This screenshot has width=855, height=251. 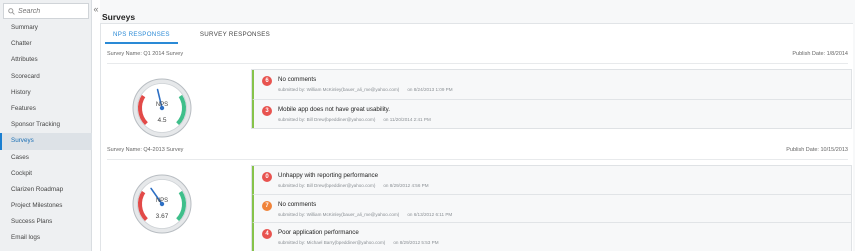 I want to click on comment-text: Unhappy with reporting performance, so click(x=328, y=175).